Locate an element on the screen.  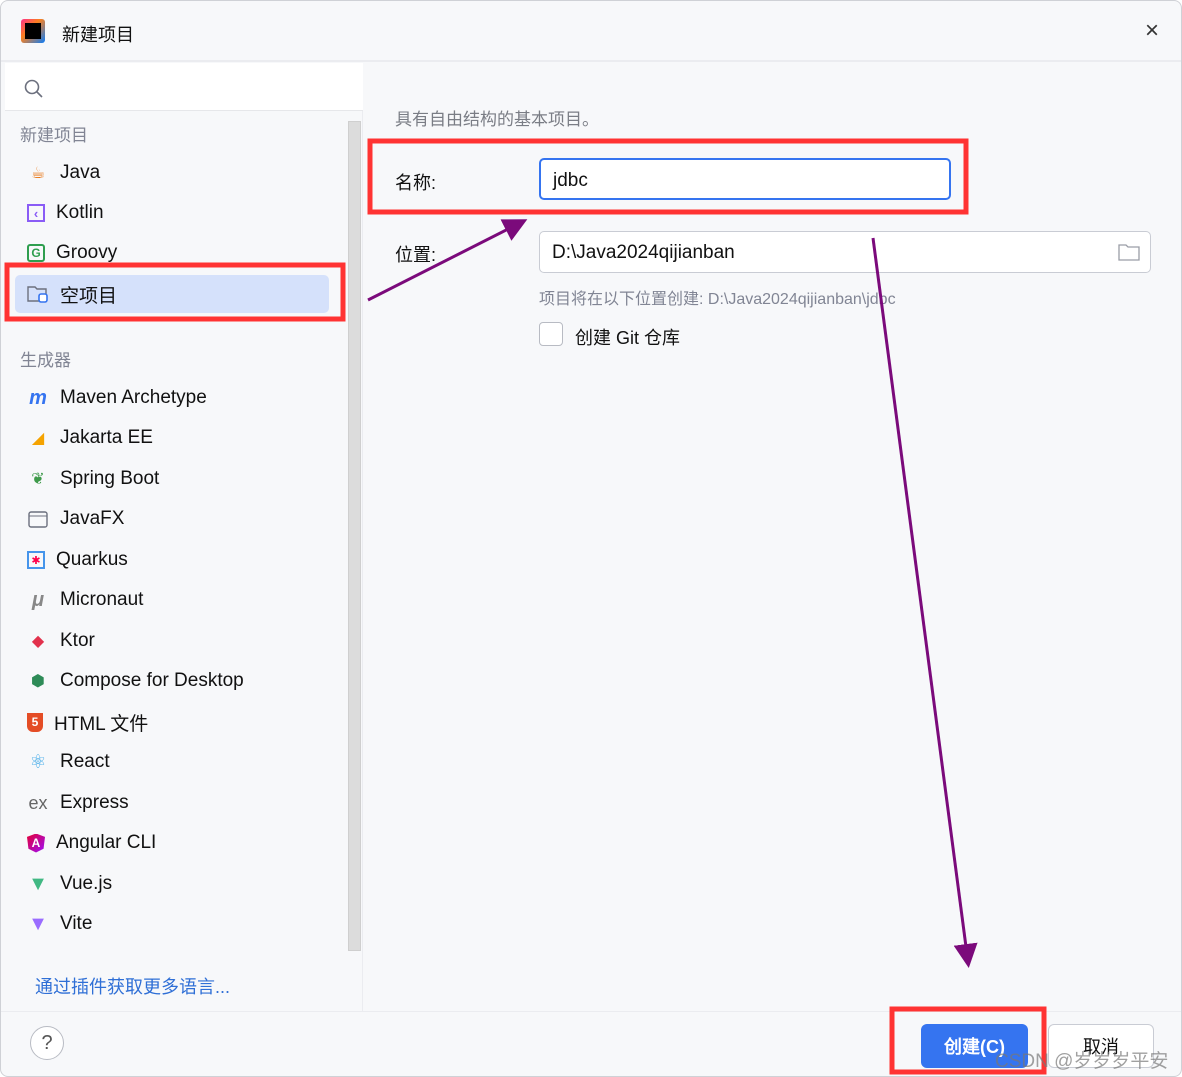
watermark: CSDN @岁岁岁平安 is located at coordinates (1082, 1061).